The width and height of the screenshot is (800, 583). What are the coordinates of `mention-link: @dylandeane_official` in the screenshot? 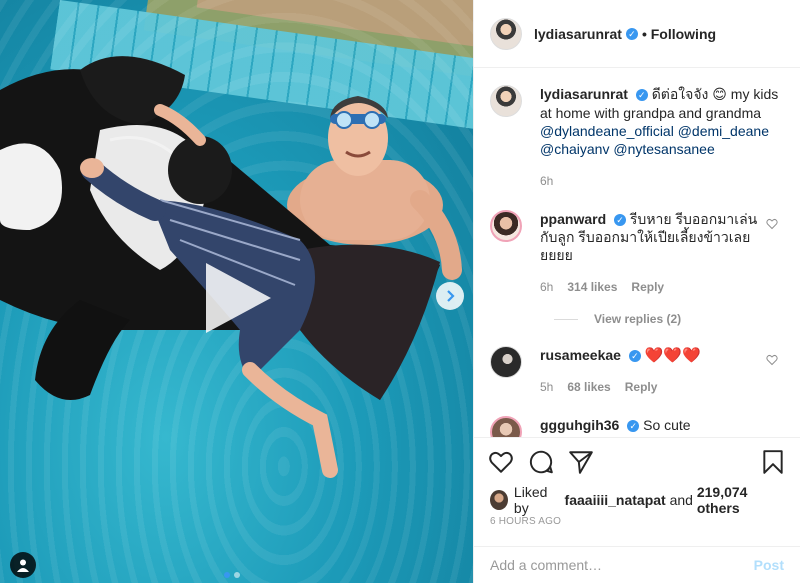 It's located at (607, 131).